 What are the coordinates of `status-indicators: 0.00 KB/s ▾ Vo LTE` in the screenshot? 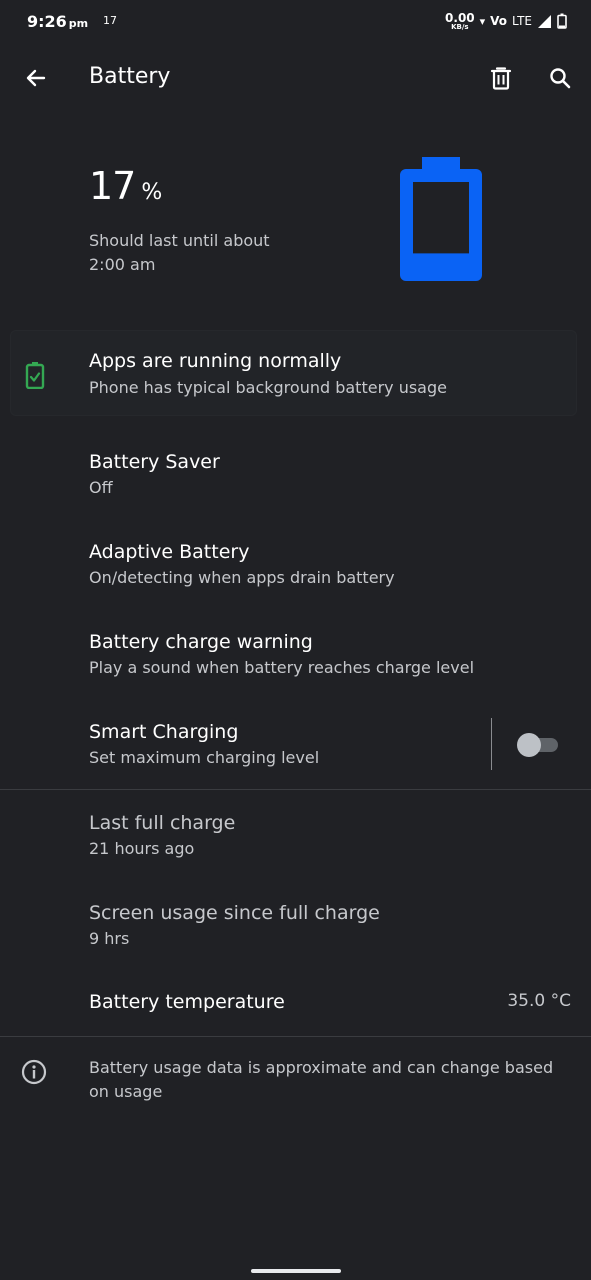 It's located at (506, 21).